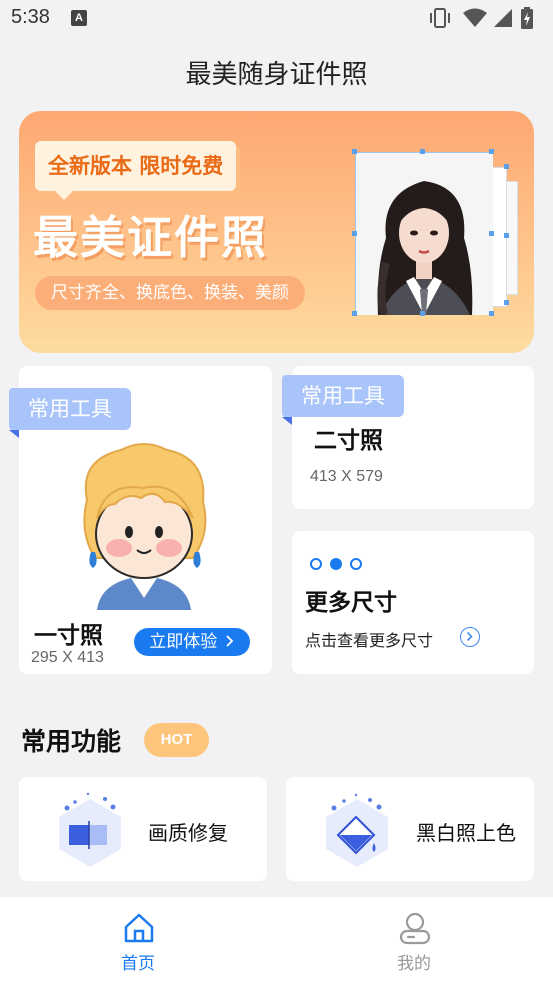 Image resolution: width=553 pixels, height=984 pixels. What do you see at coordinates (470, 637) in the screenshot?
I see `arrow-right-circle-icon` at bounding box center [470, 637].